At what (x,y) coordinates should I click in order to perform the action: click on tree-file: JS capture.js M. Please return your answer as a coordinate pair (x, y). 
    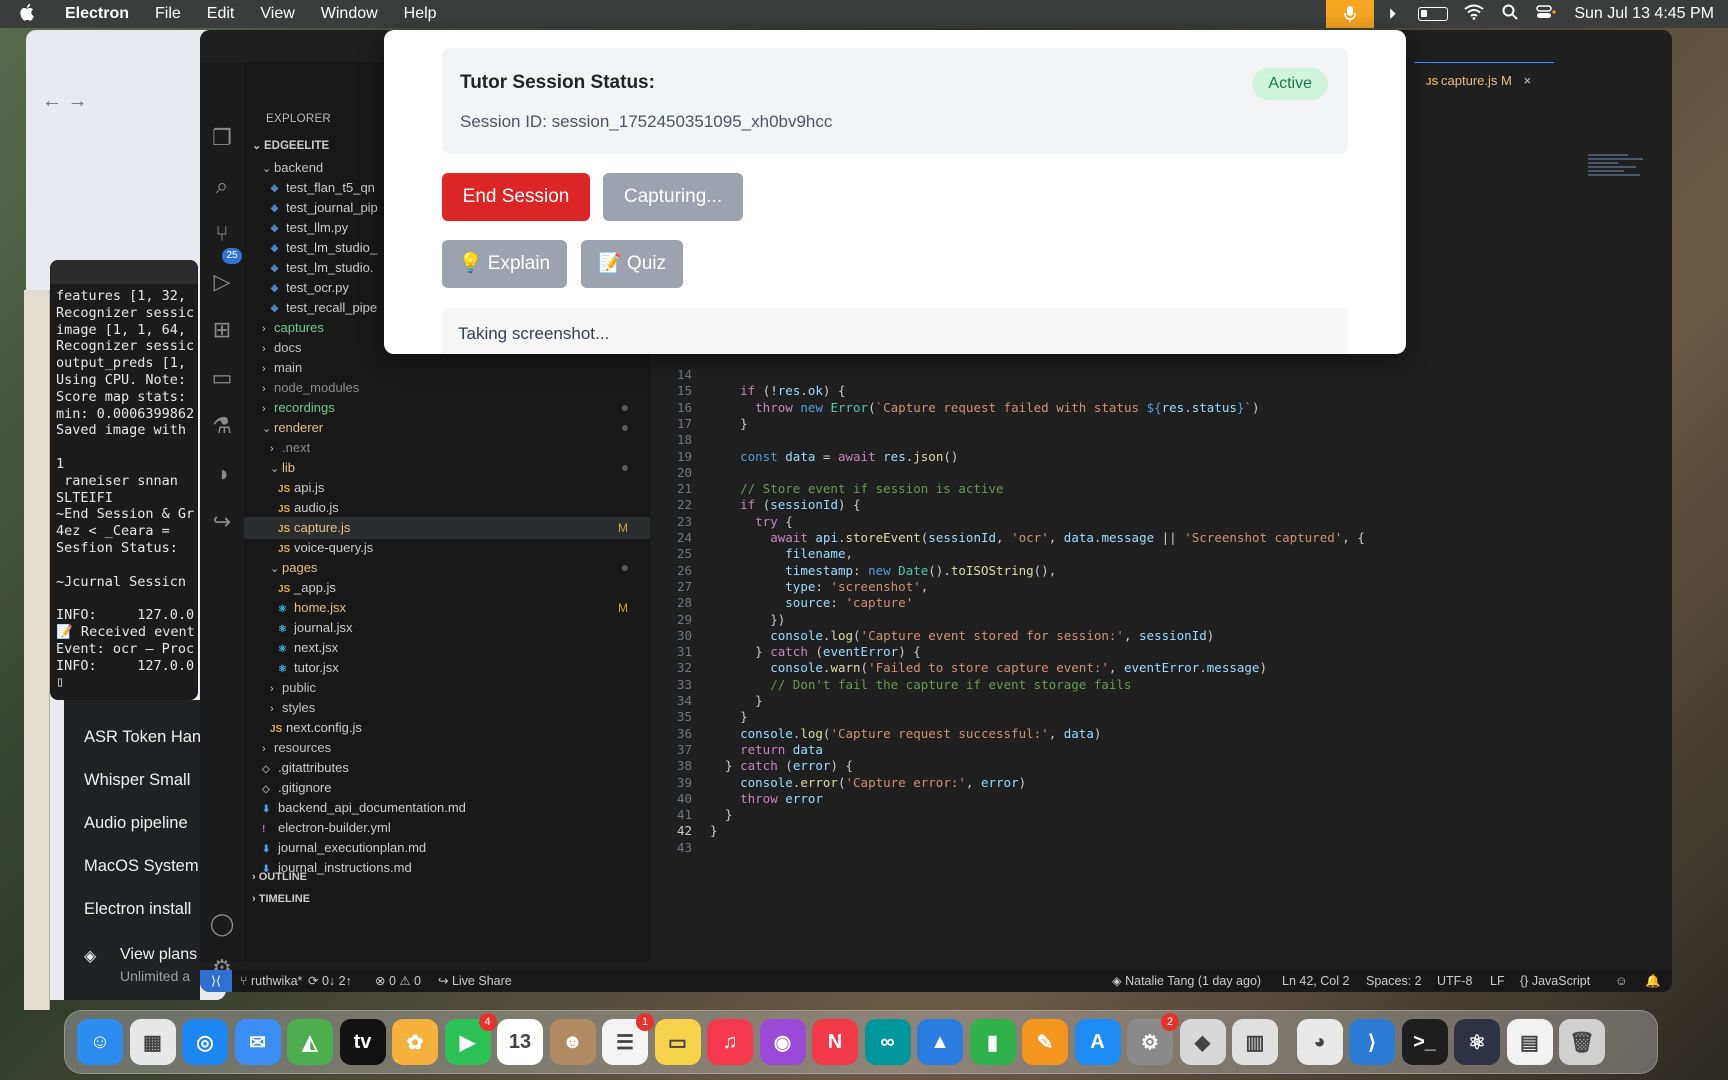
    Looking at the image, I should click on (447, 528).